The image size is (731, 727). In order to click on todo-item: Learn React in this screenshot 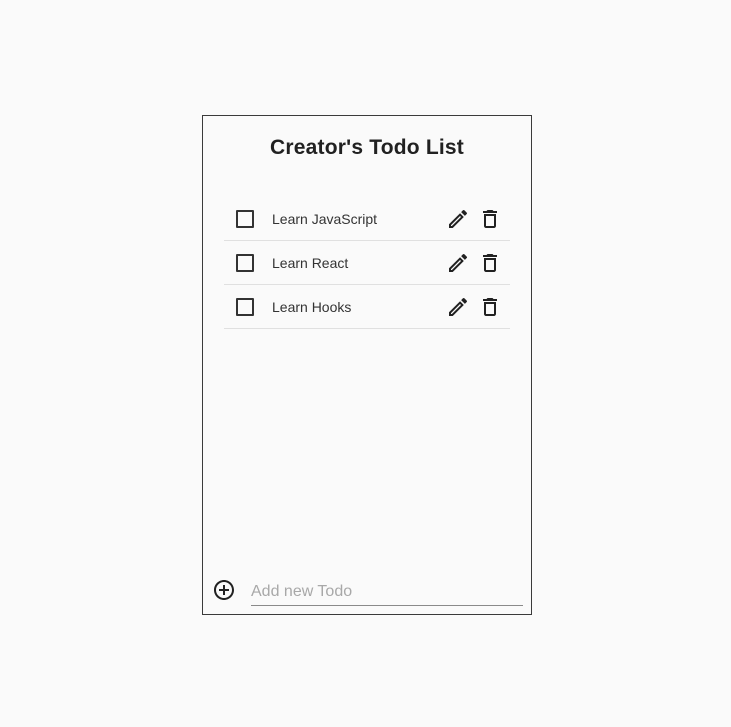, I will do `click(367, 263)`.